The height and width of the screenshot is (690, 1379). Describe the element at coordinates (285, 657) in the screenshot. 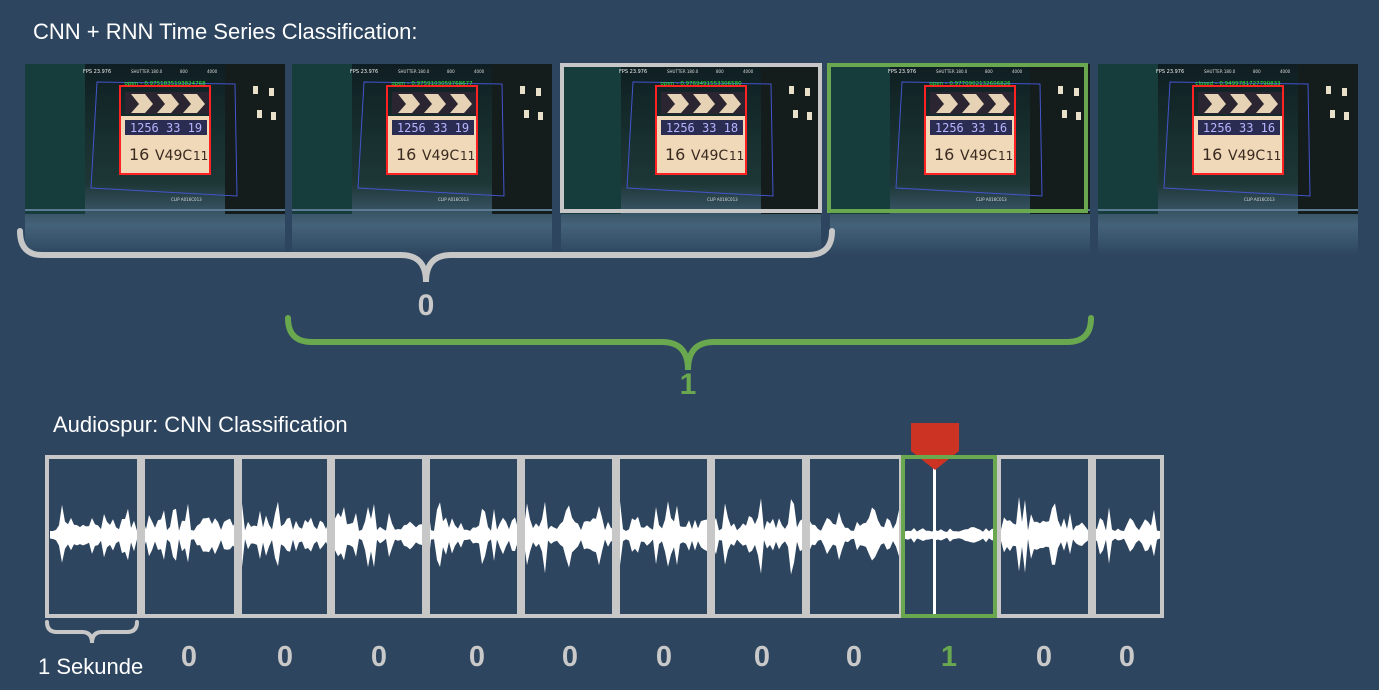

I see `audio-label-2: 0` at that location.